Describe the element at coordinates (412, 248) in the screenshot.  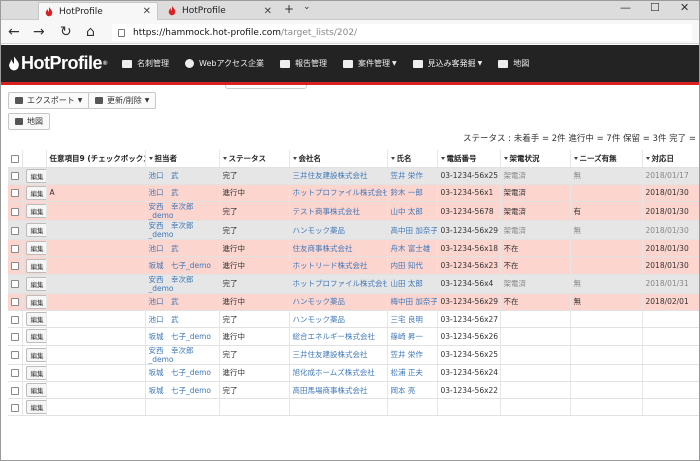
I see `person-name-cell: 舟木 富士雄` at that location.